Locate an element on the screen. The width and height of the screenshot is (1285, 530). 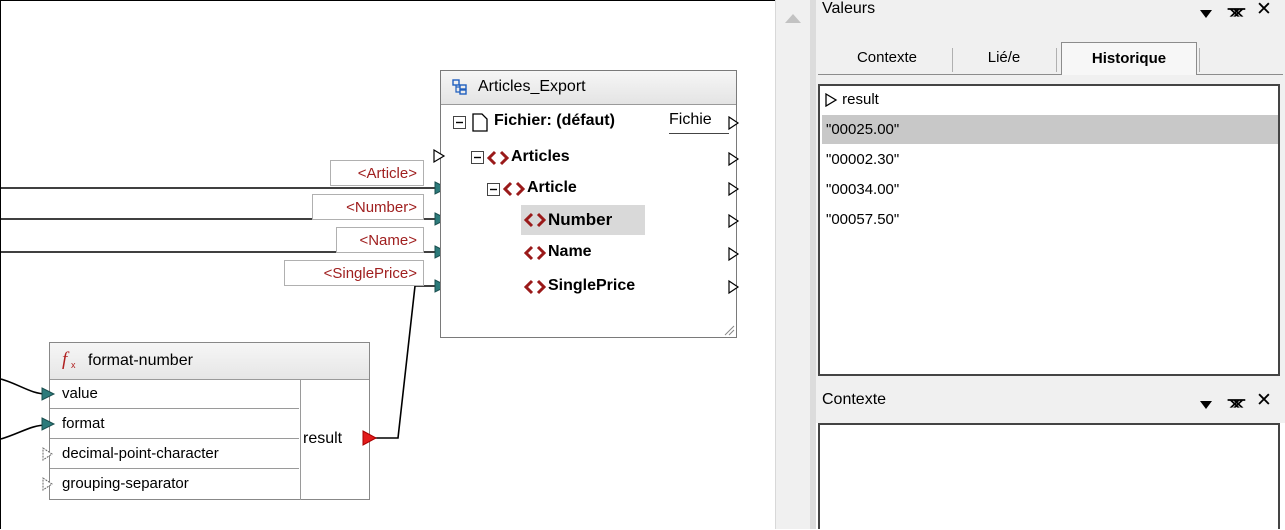
node-singleprice: SinglePrice is located at coordinates (591, 286).